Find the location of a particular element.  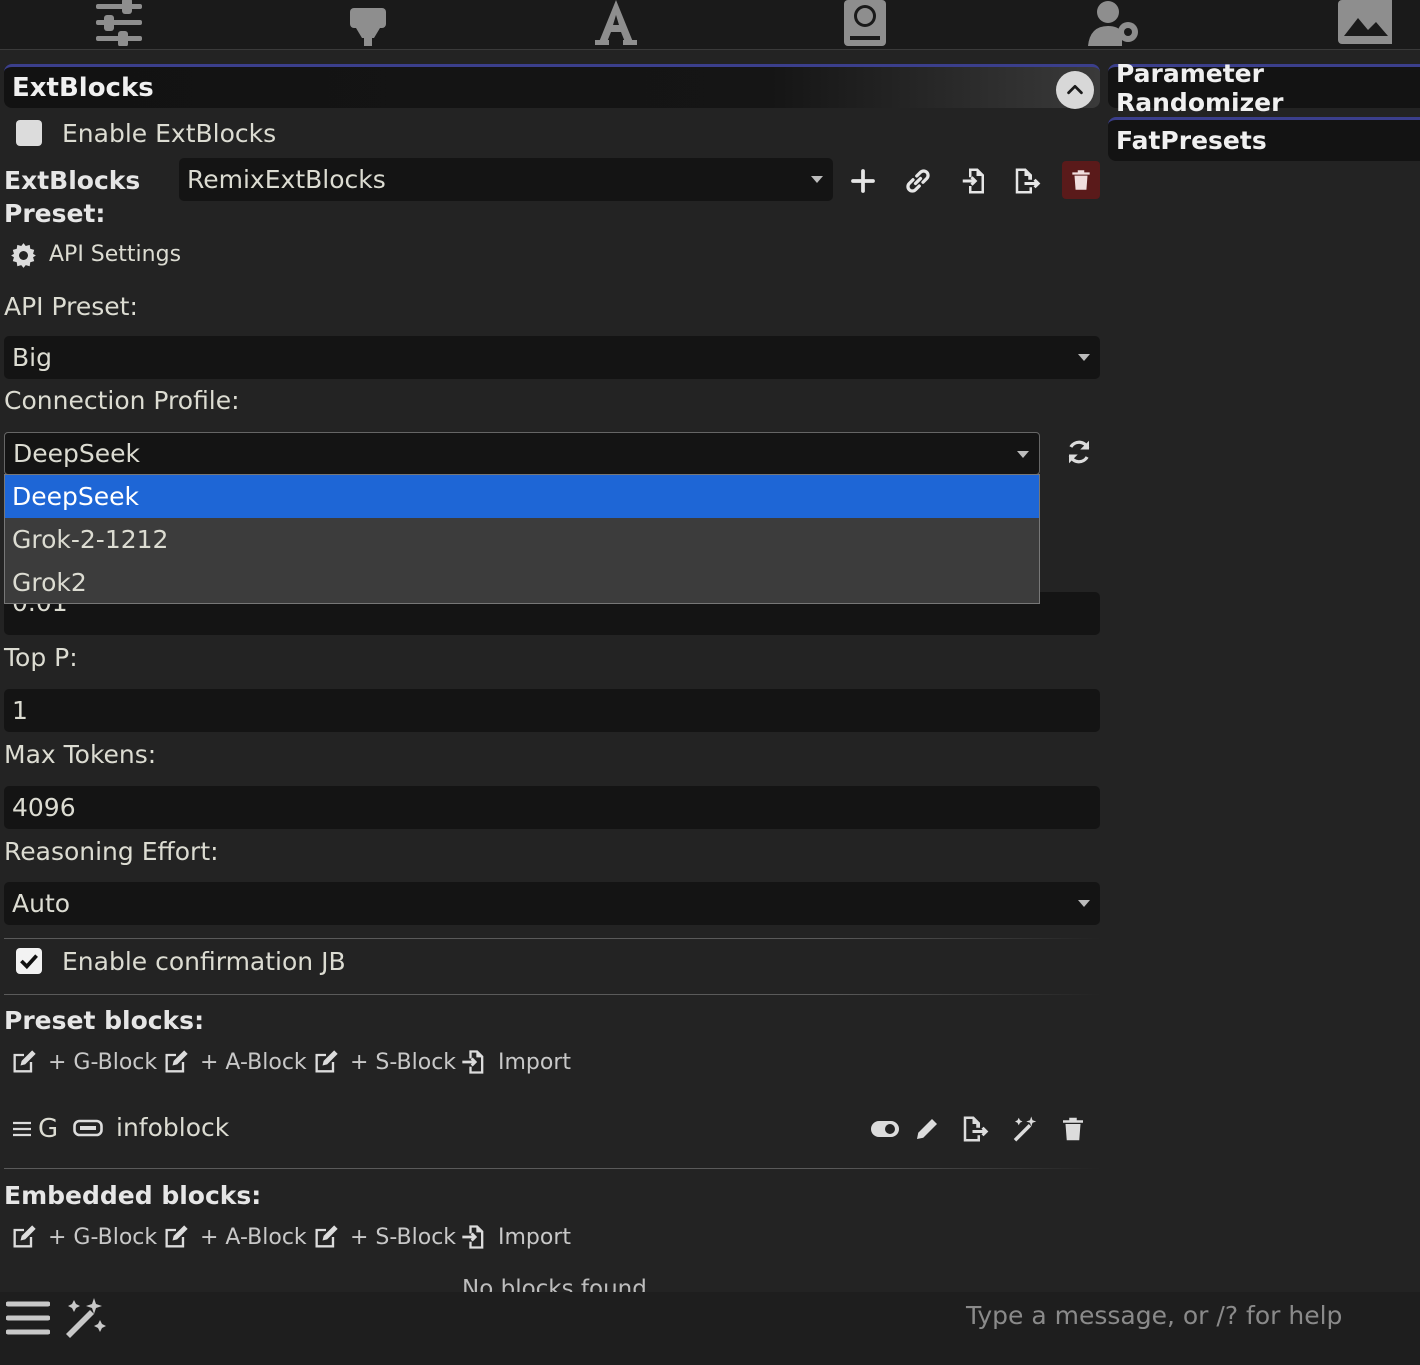

preset-blocks-label: Preset blocks: is located at coordinates (104, 1020).